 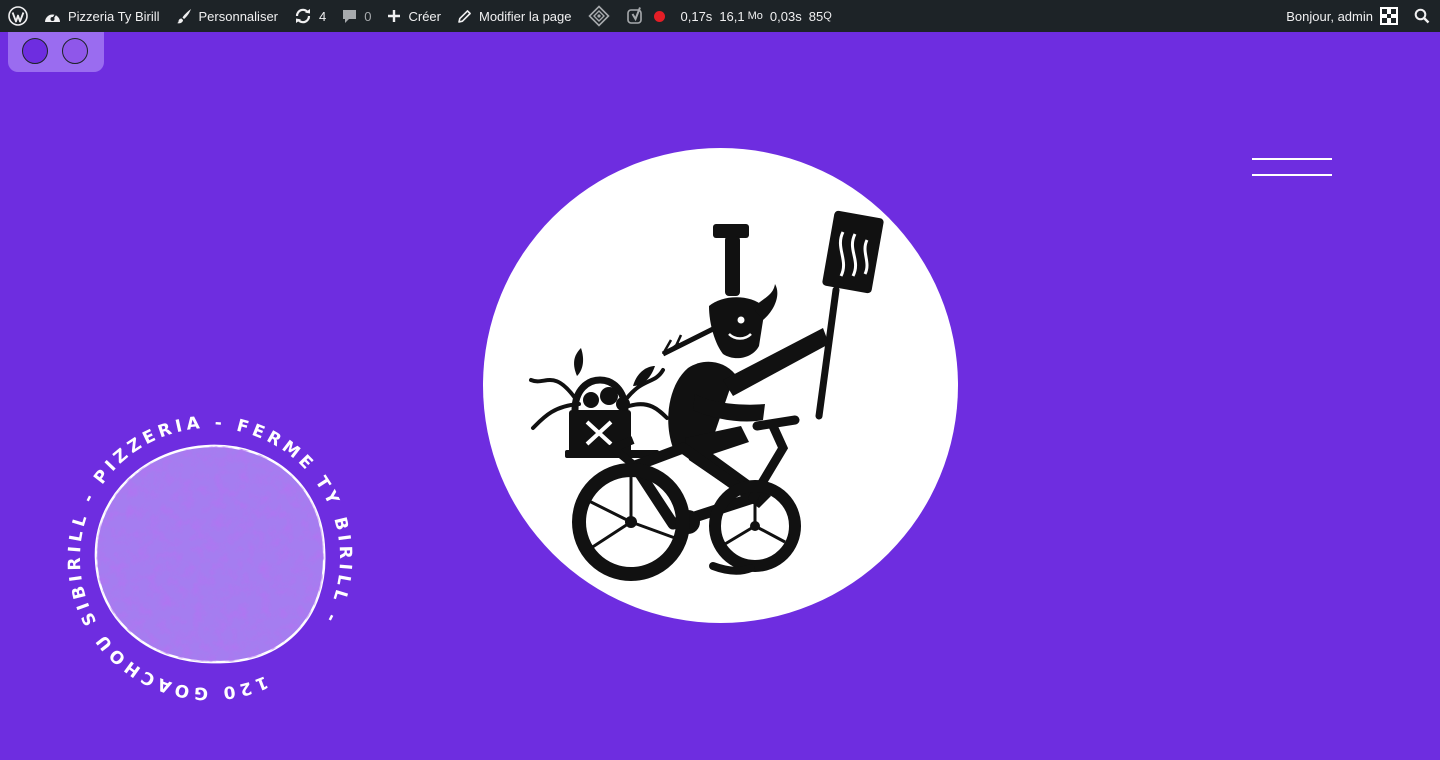 I want to click on my-account-menu: Bonjour, admin, so click(x=1342, y=16).